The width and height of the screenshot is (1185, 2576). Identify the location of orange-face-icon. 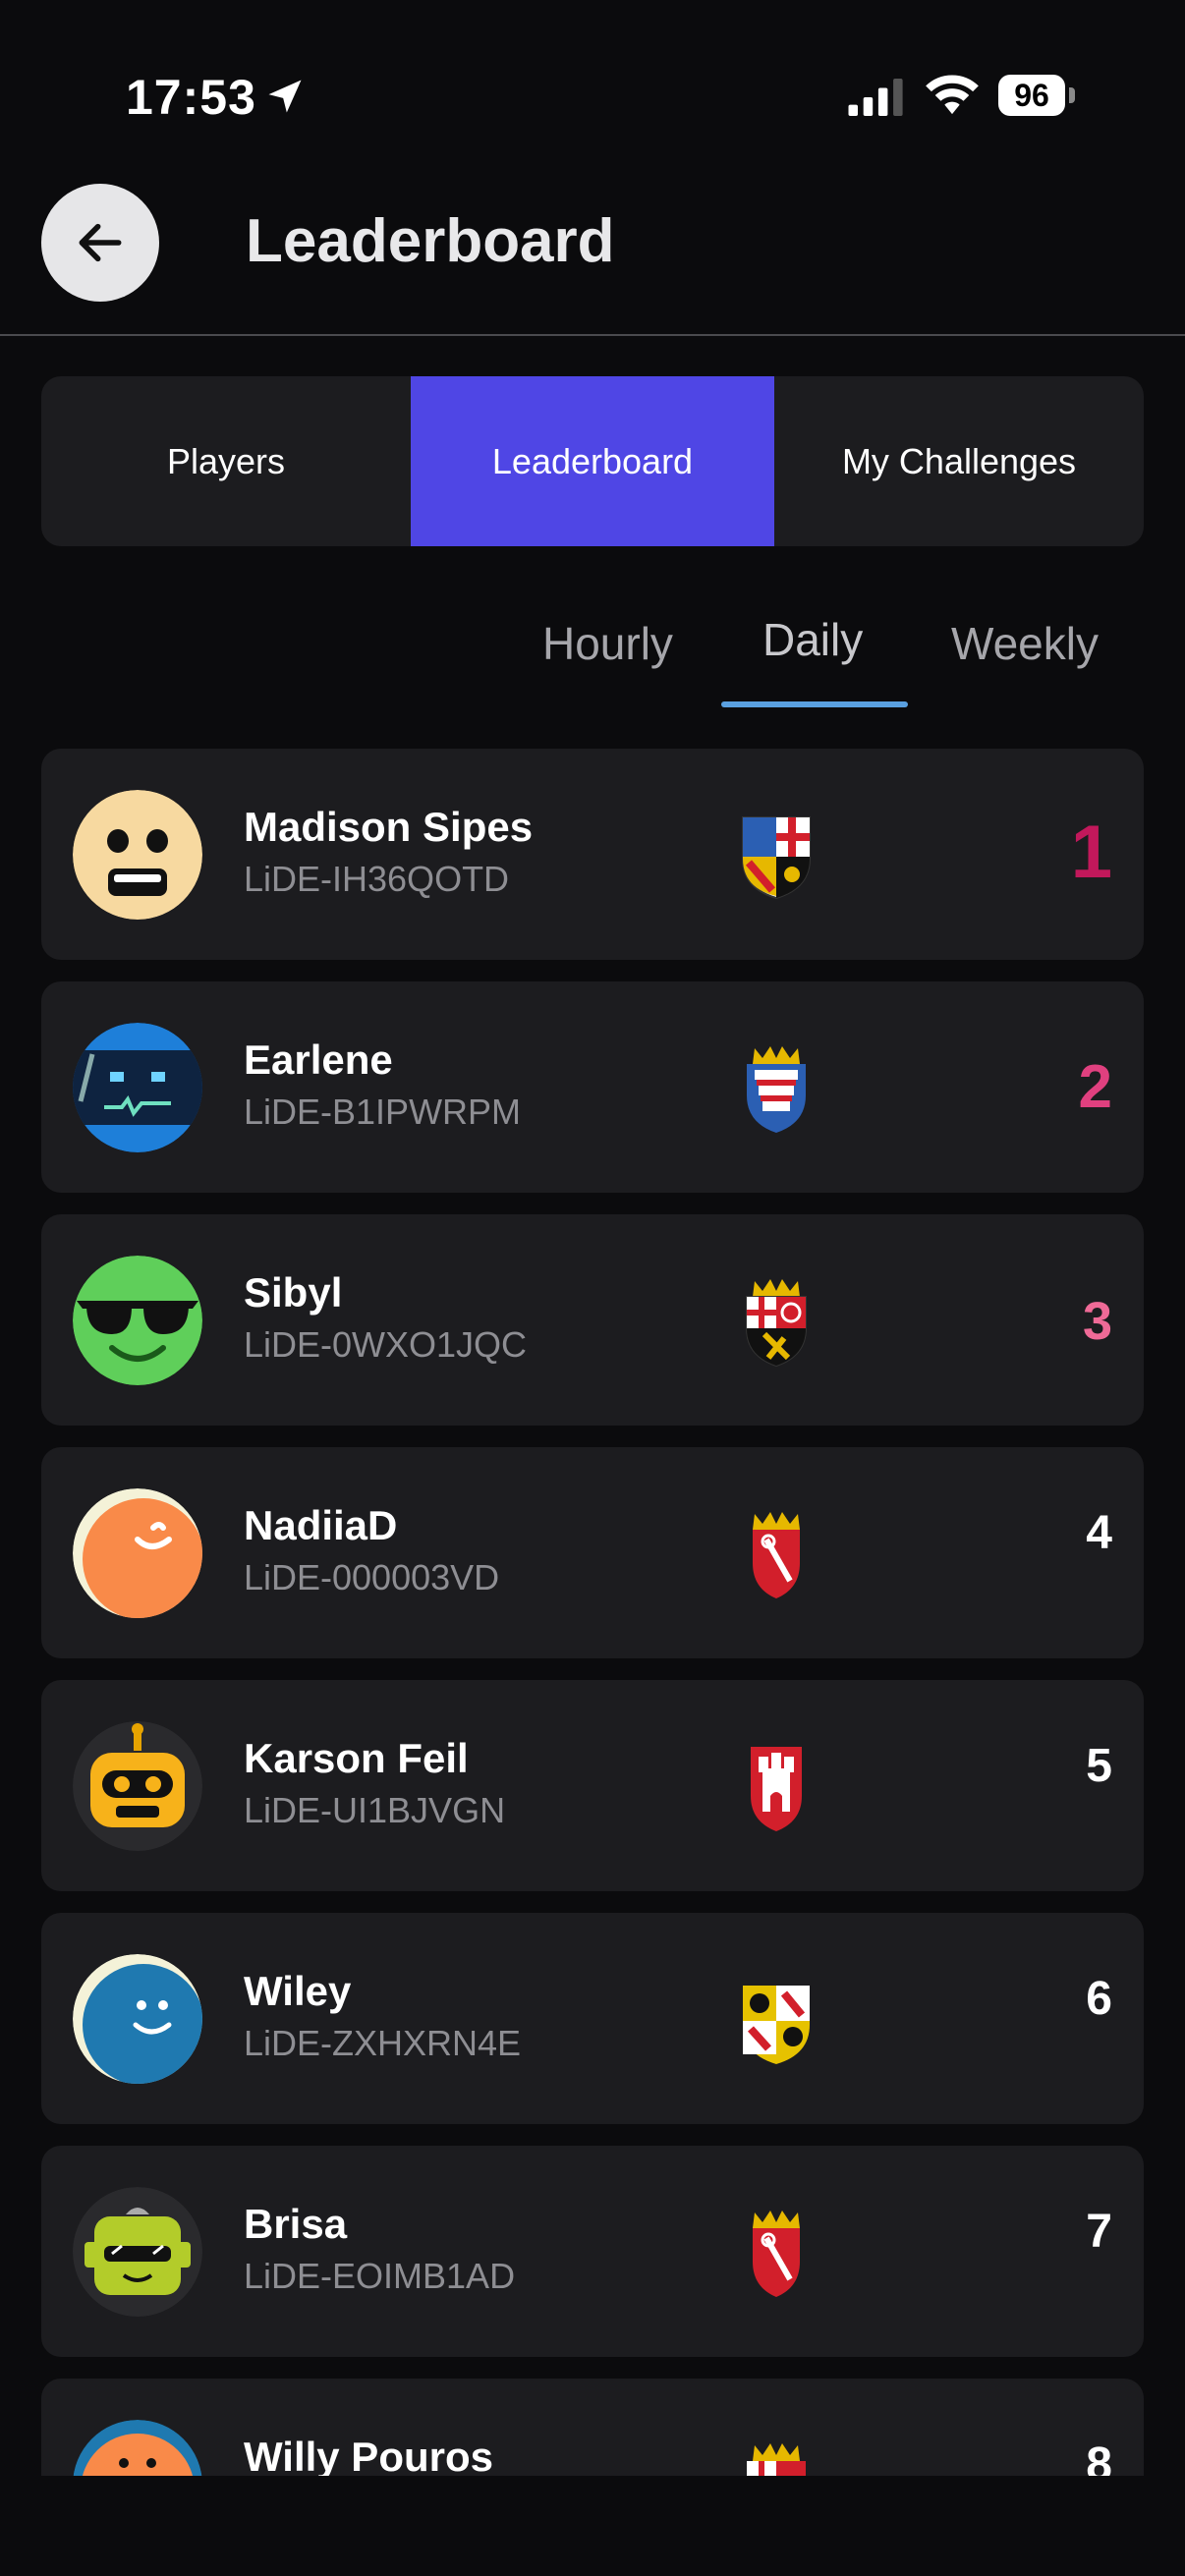
(137, 2448).